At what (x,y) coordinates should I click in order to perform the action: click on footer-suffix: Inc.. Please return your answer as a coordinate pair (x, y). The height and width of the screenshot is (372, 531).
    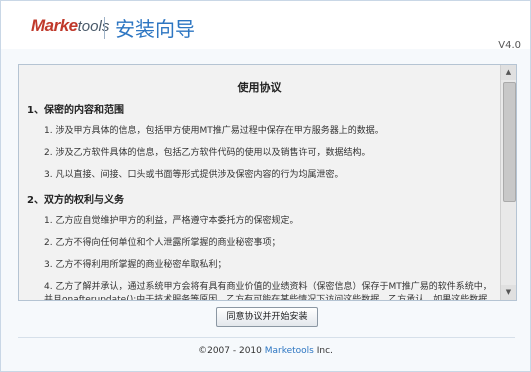
    Looking at the image, I should click on (323, 351).